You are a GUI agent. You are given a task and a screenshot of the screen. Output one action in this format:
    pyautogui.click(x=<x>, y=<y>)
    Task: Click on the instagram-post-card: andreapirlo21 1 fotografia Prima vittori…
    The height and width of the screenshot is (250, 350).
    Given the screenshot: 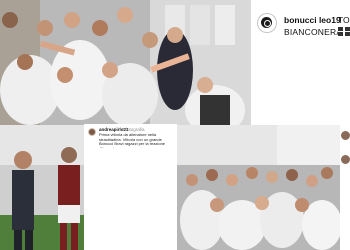 What is the action you would take?
    pyautogui.click(x=130, y=137)
    